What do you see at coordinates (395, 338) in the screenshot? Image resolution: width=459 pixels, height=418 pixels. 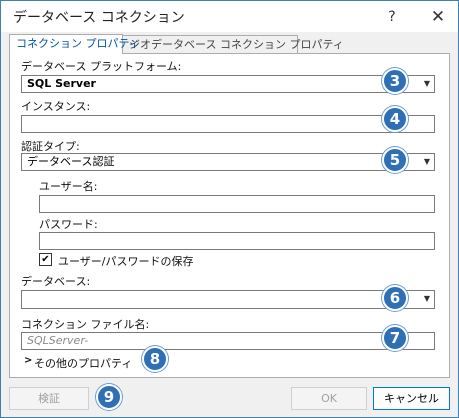 I see `callout-badge: 7` at bounding box center [395, 338].